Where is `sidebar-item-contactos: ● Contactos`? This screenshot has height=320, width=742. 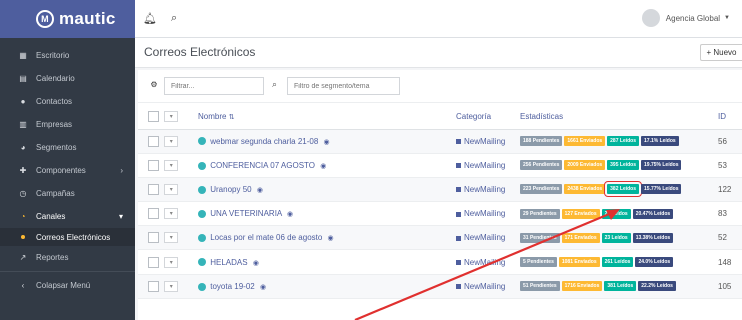
sidebar-item-contactos: ● Contactos is located at coordinates (67, 101).